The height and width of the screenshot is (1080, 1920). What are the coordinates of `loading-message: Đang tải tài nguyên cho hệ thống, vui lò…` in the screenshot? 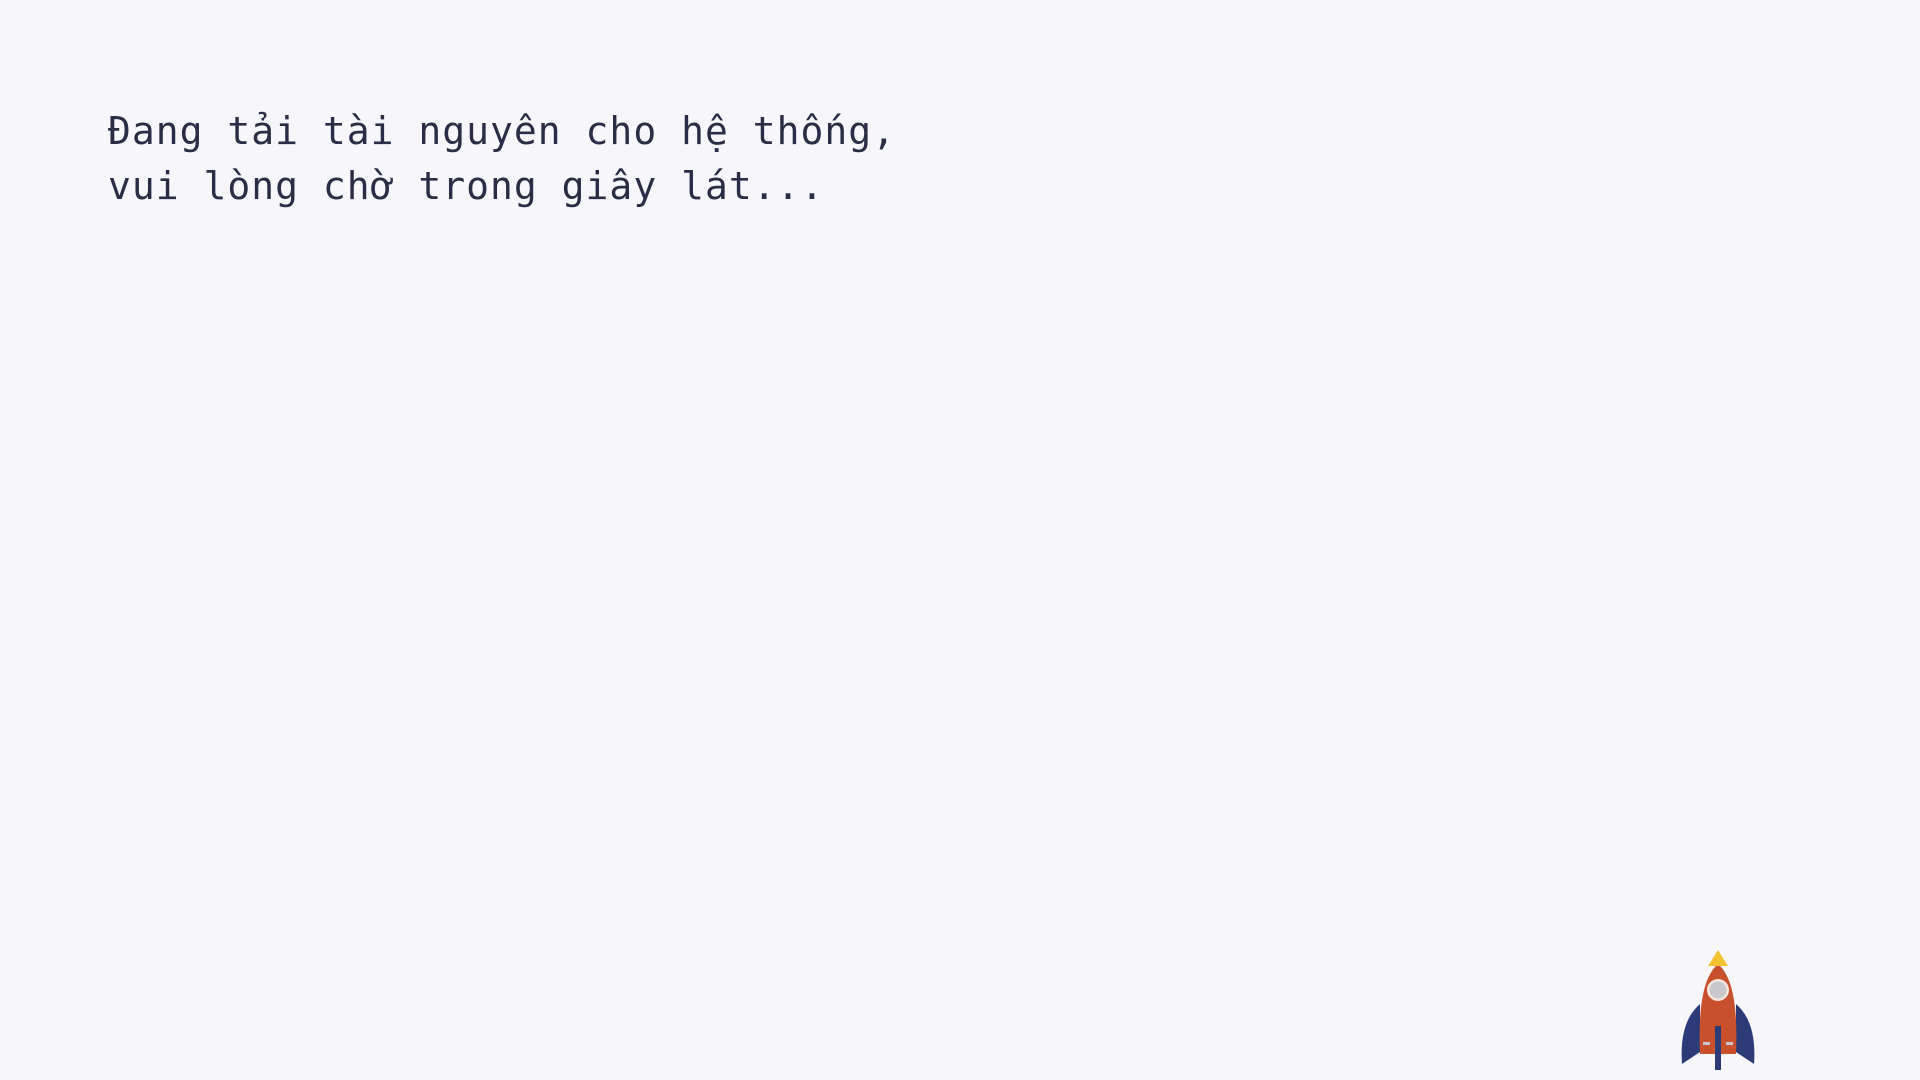 It's located at (502, 159).